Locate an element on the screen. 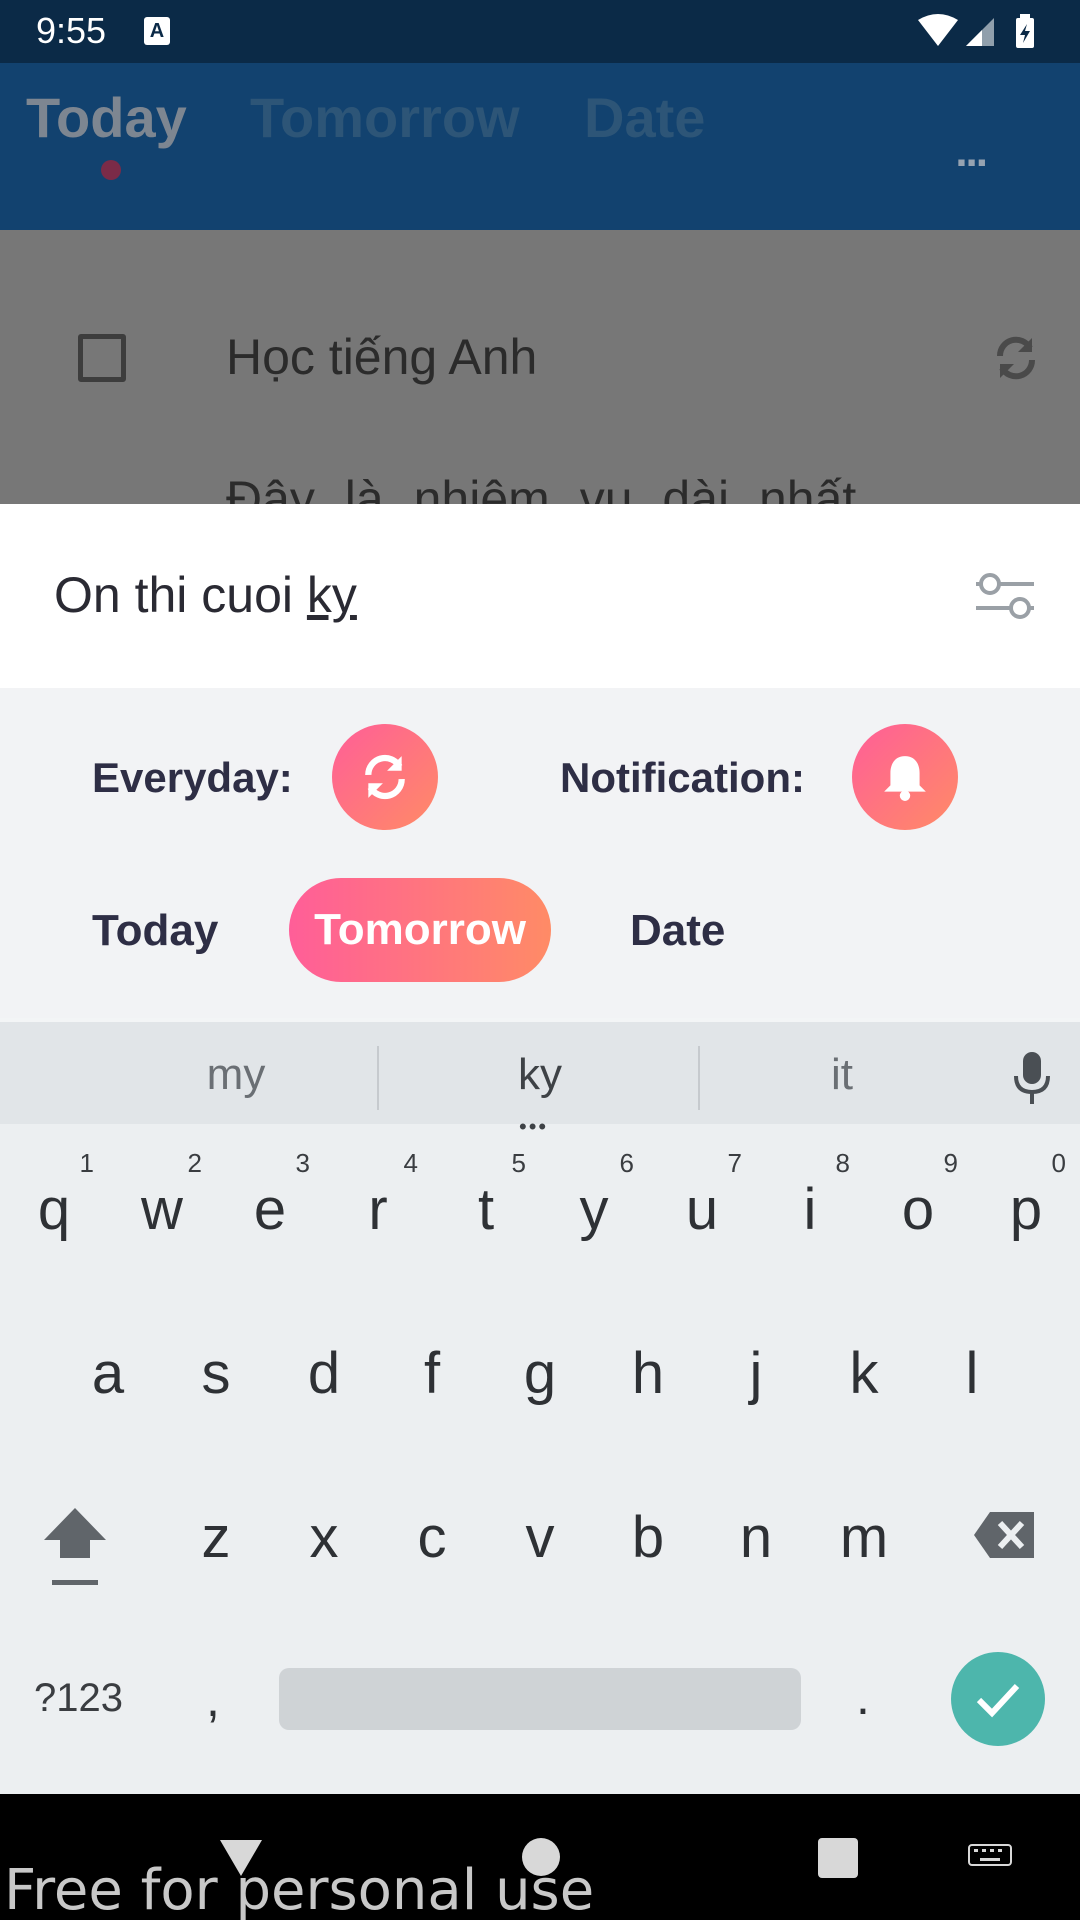  key-label: q is located at coordinates (54, 1209).